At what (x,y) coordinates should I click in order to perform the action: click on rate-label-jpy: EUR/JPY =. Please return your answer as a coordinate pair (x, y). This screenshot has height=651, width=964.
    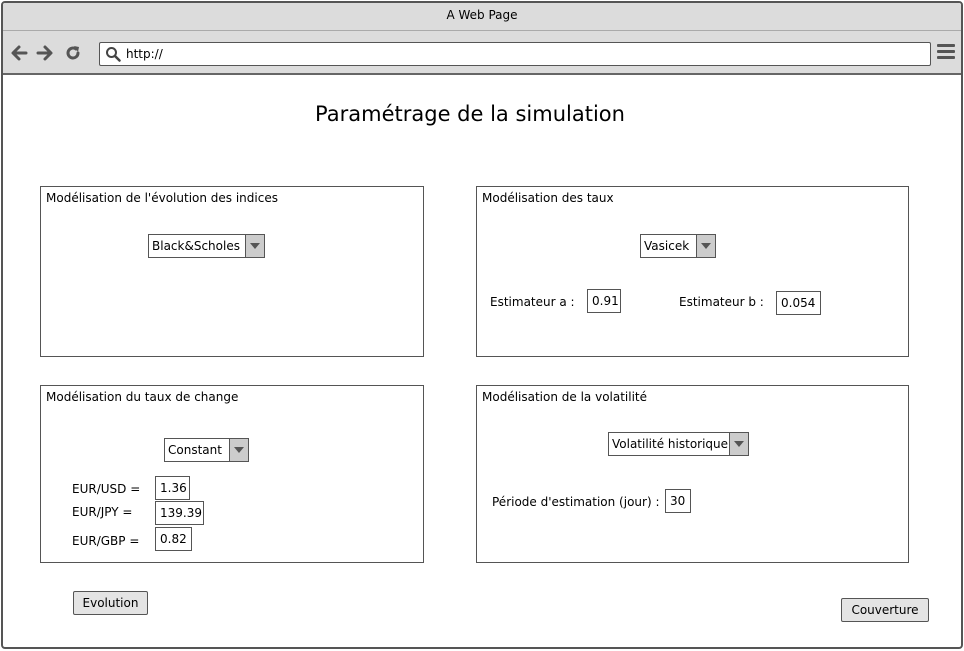
    Looking at the image, I should click on (102, 512).